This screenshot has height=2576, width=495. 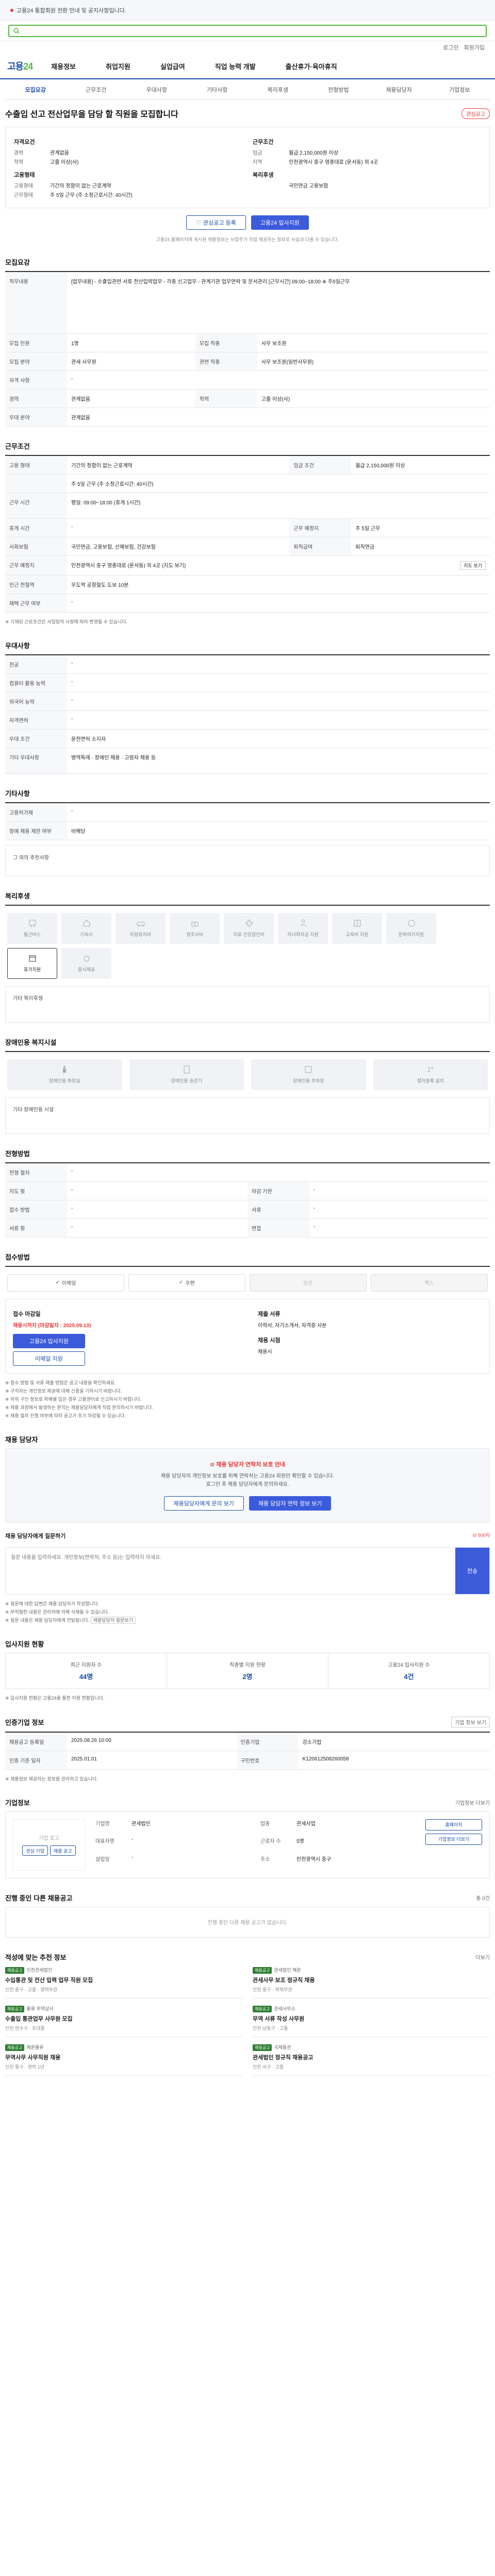 What do you see at coordinates (195, 924) in the screenshot?
I see `gift-icon` at bounding box center [195, 924].